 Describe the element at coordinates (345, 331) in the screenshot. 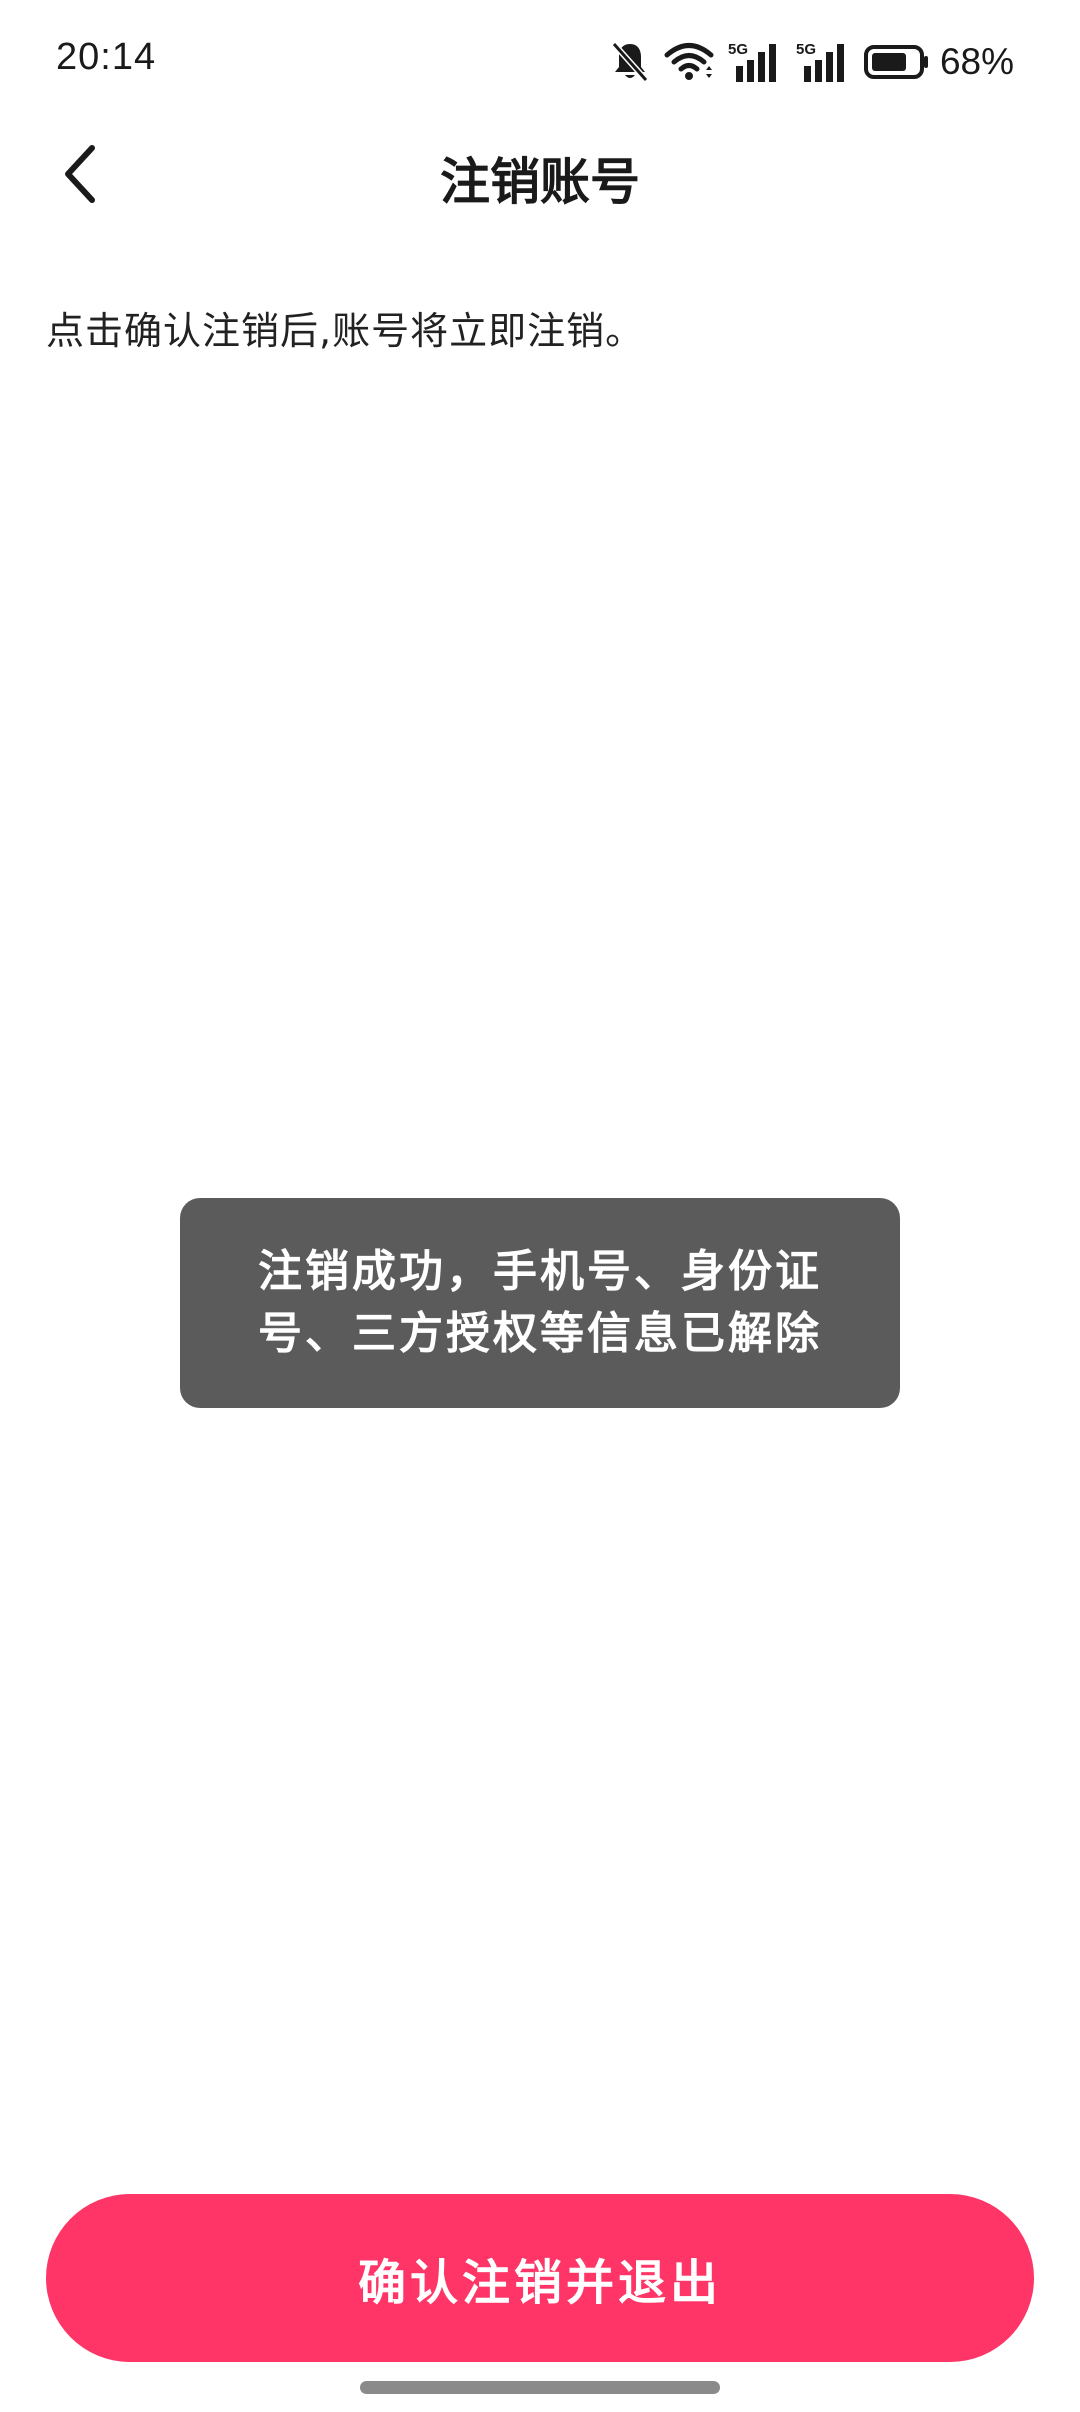

I see `deactivation-description: 点击确认注销后,账号将立即注销。` at that location.